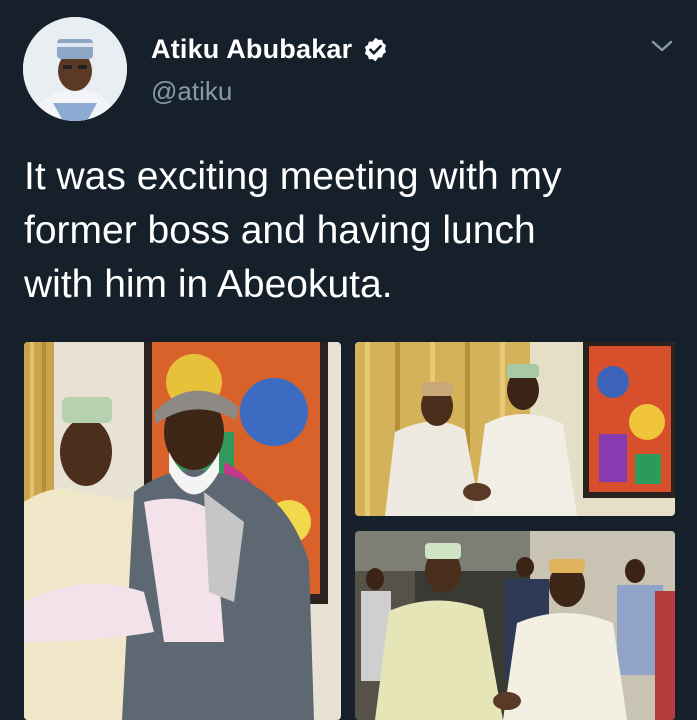 The image size is (697, 720). Describe the element at coordinates (662, 46) in the screenshot. I see `chevron-down-icon` at that location.